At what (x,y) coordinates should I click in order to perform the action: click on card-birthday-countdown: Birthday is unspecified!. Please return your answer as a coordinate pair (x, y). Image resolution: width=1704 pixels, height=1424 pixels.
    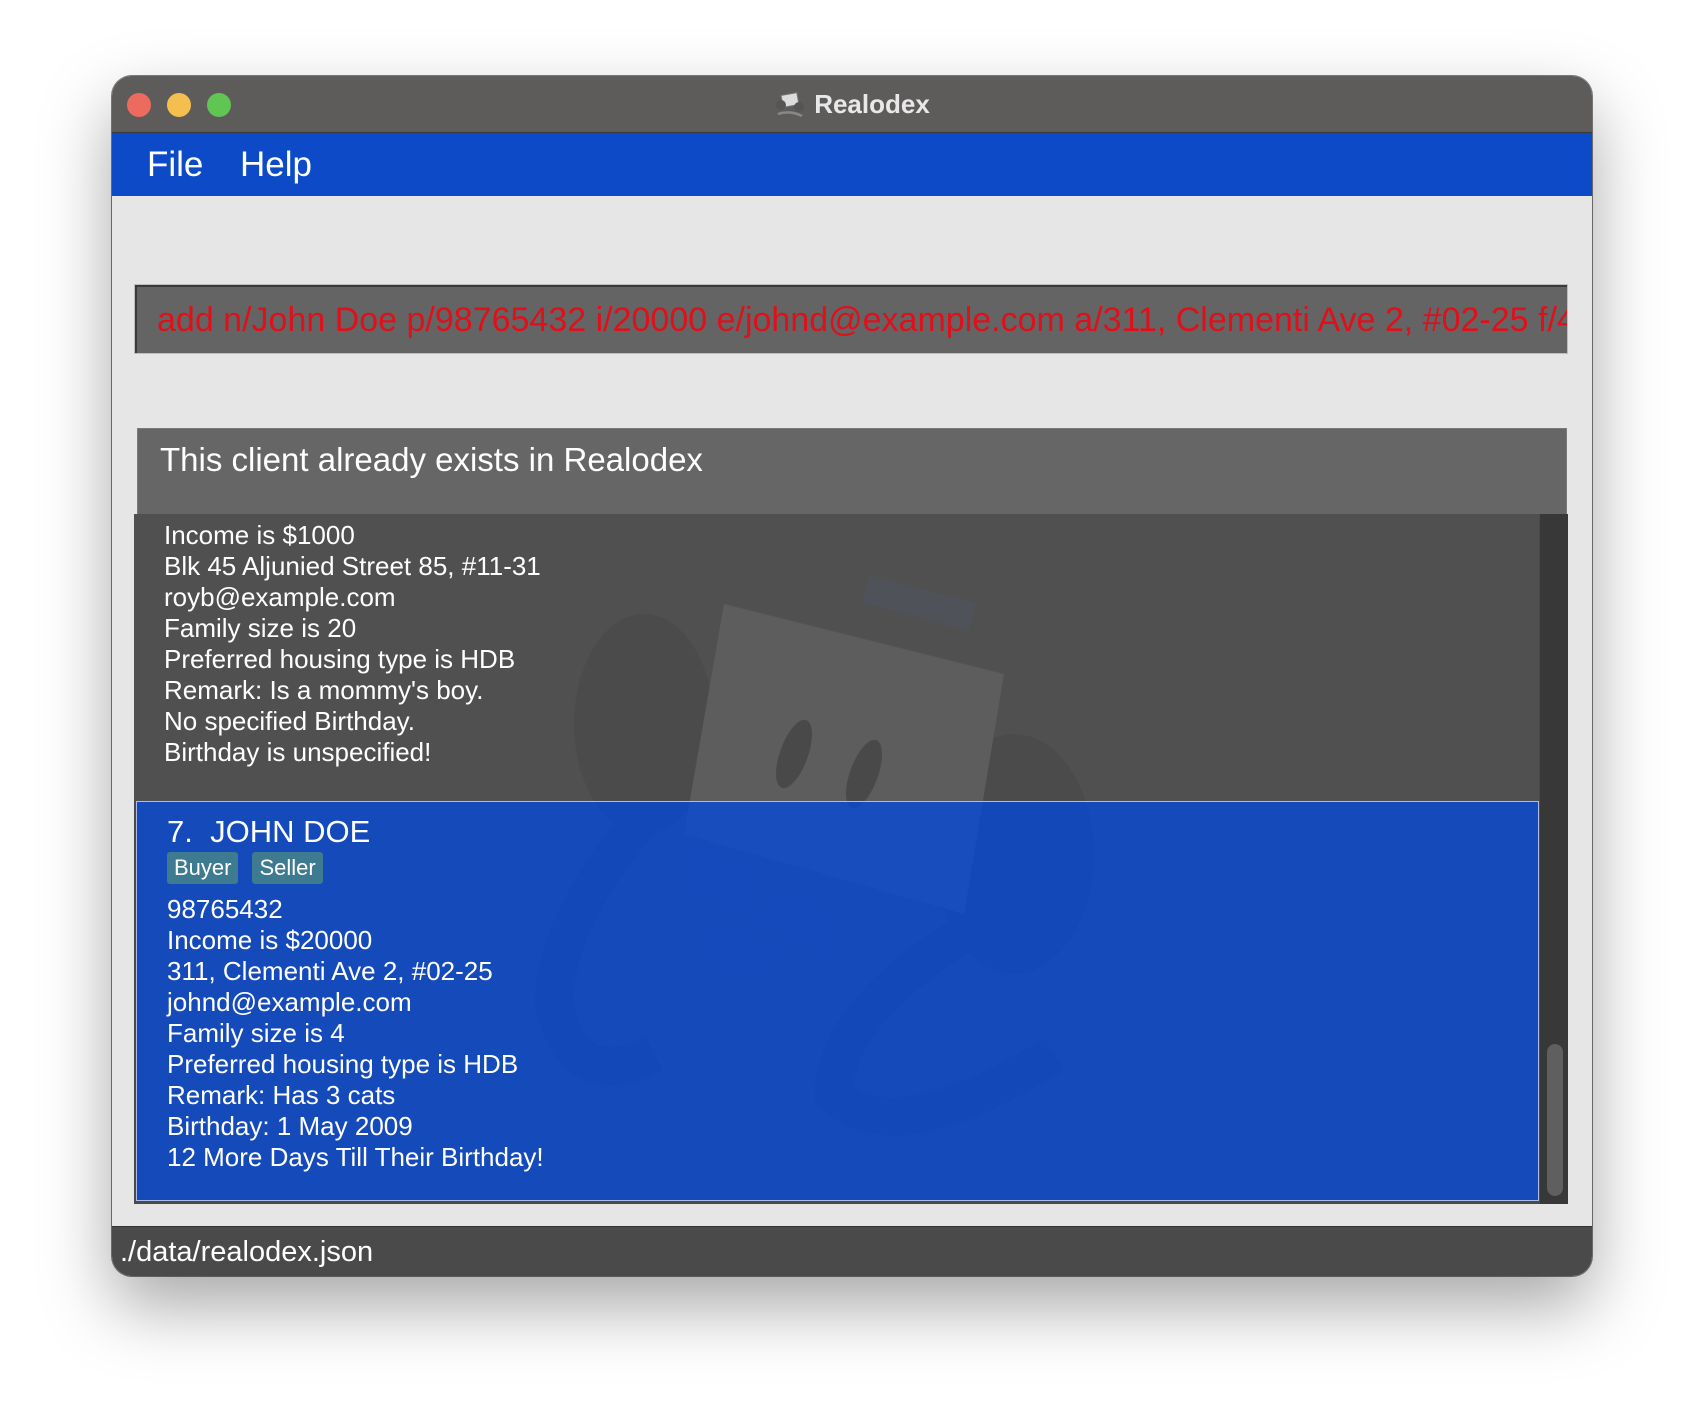
    Looking at the image, I should click on (298, 752).